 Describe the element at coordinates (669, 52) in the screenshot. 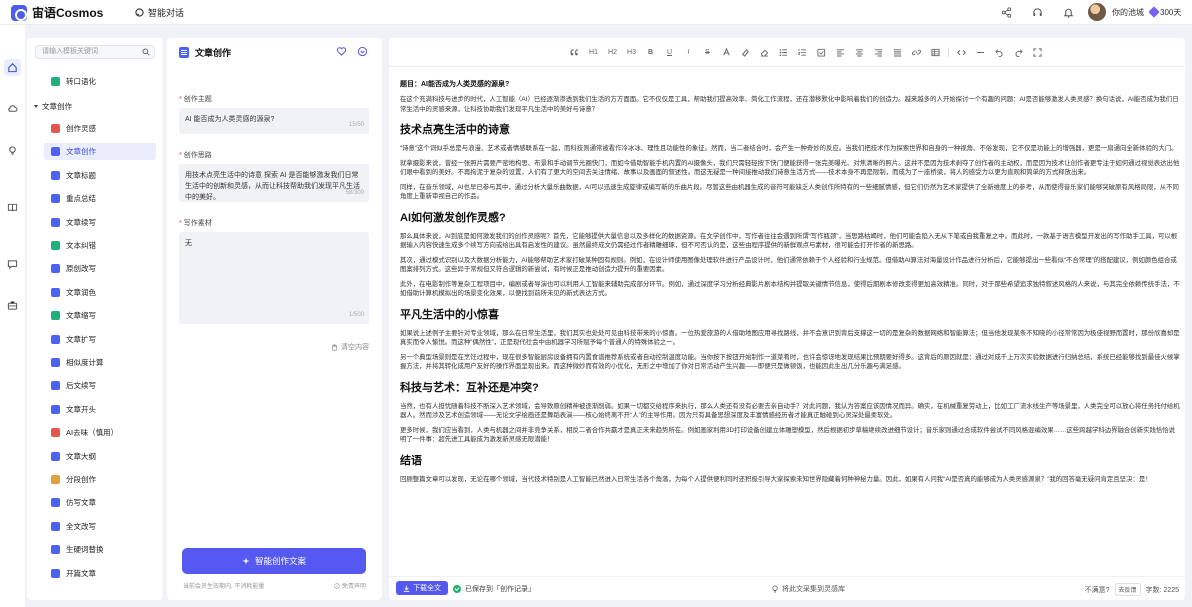

I see `underline-button: U` at that location.